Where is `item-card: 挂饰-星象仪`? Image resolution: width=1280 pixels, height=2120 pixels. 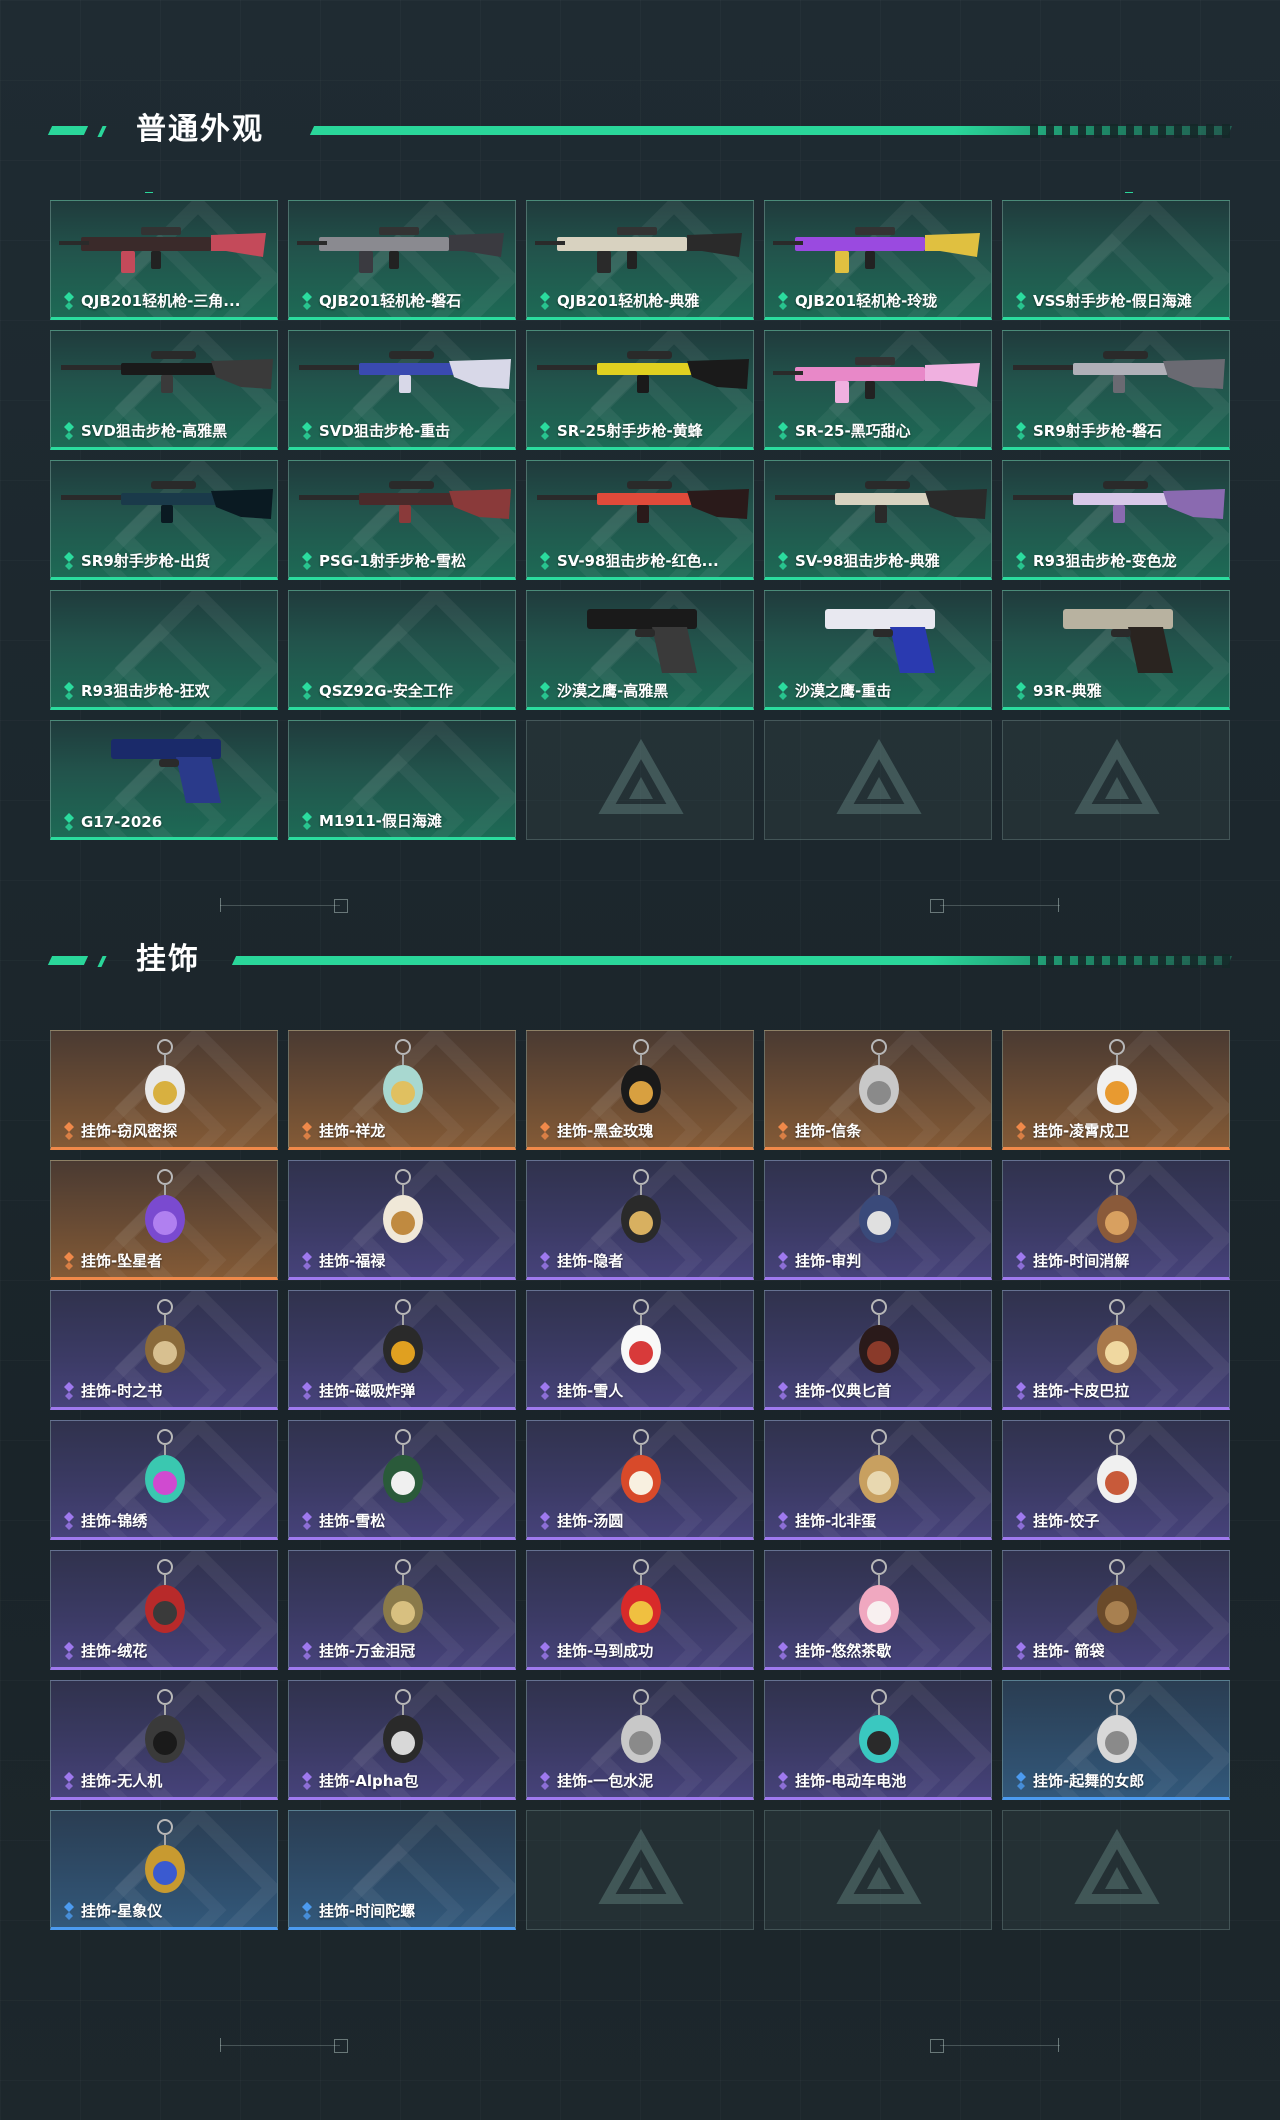 item-card: 挂饰-星象仪 is located at coordinates (164, 1870).